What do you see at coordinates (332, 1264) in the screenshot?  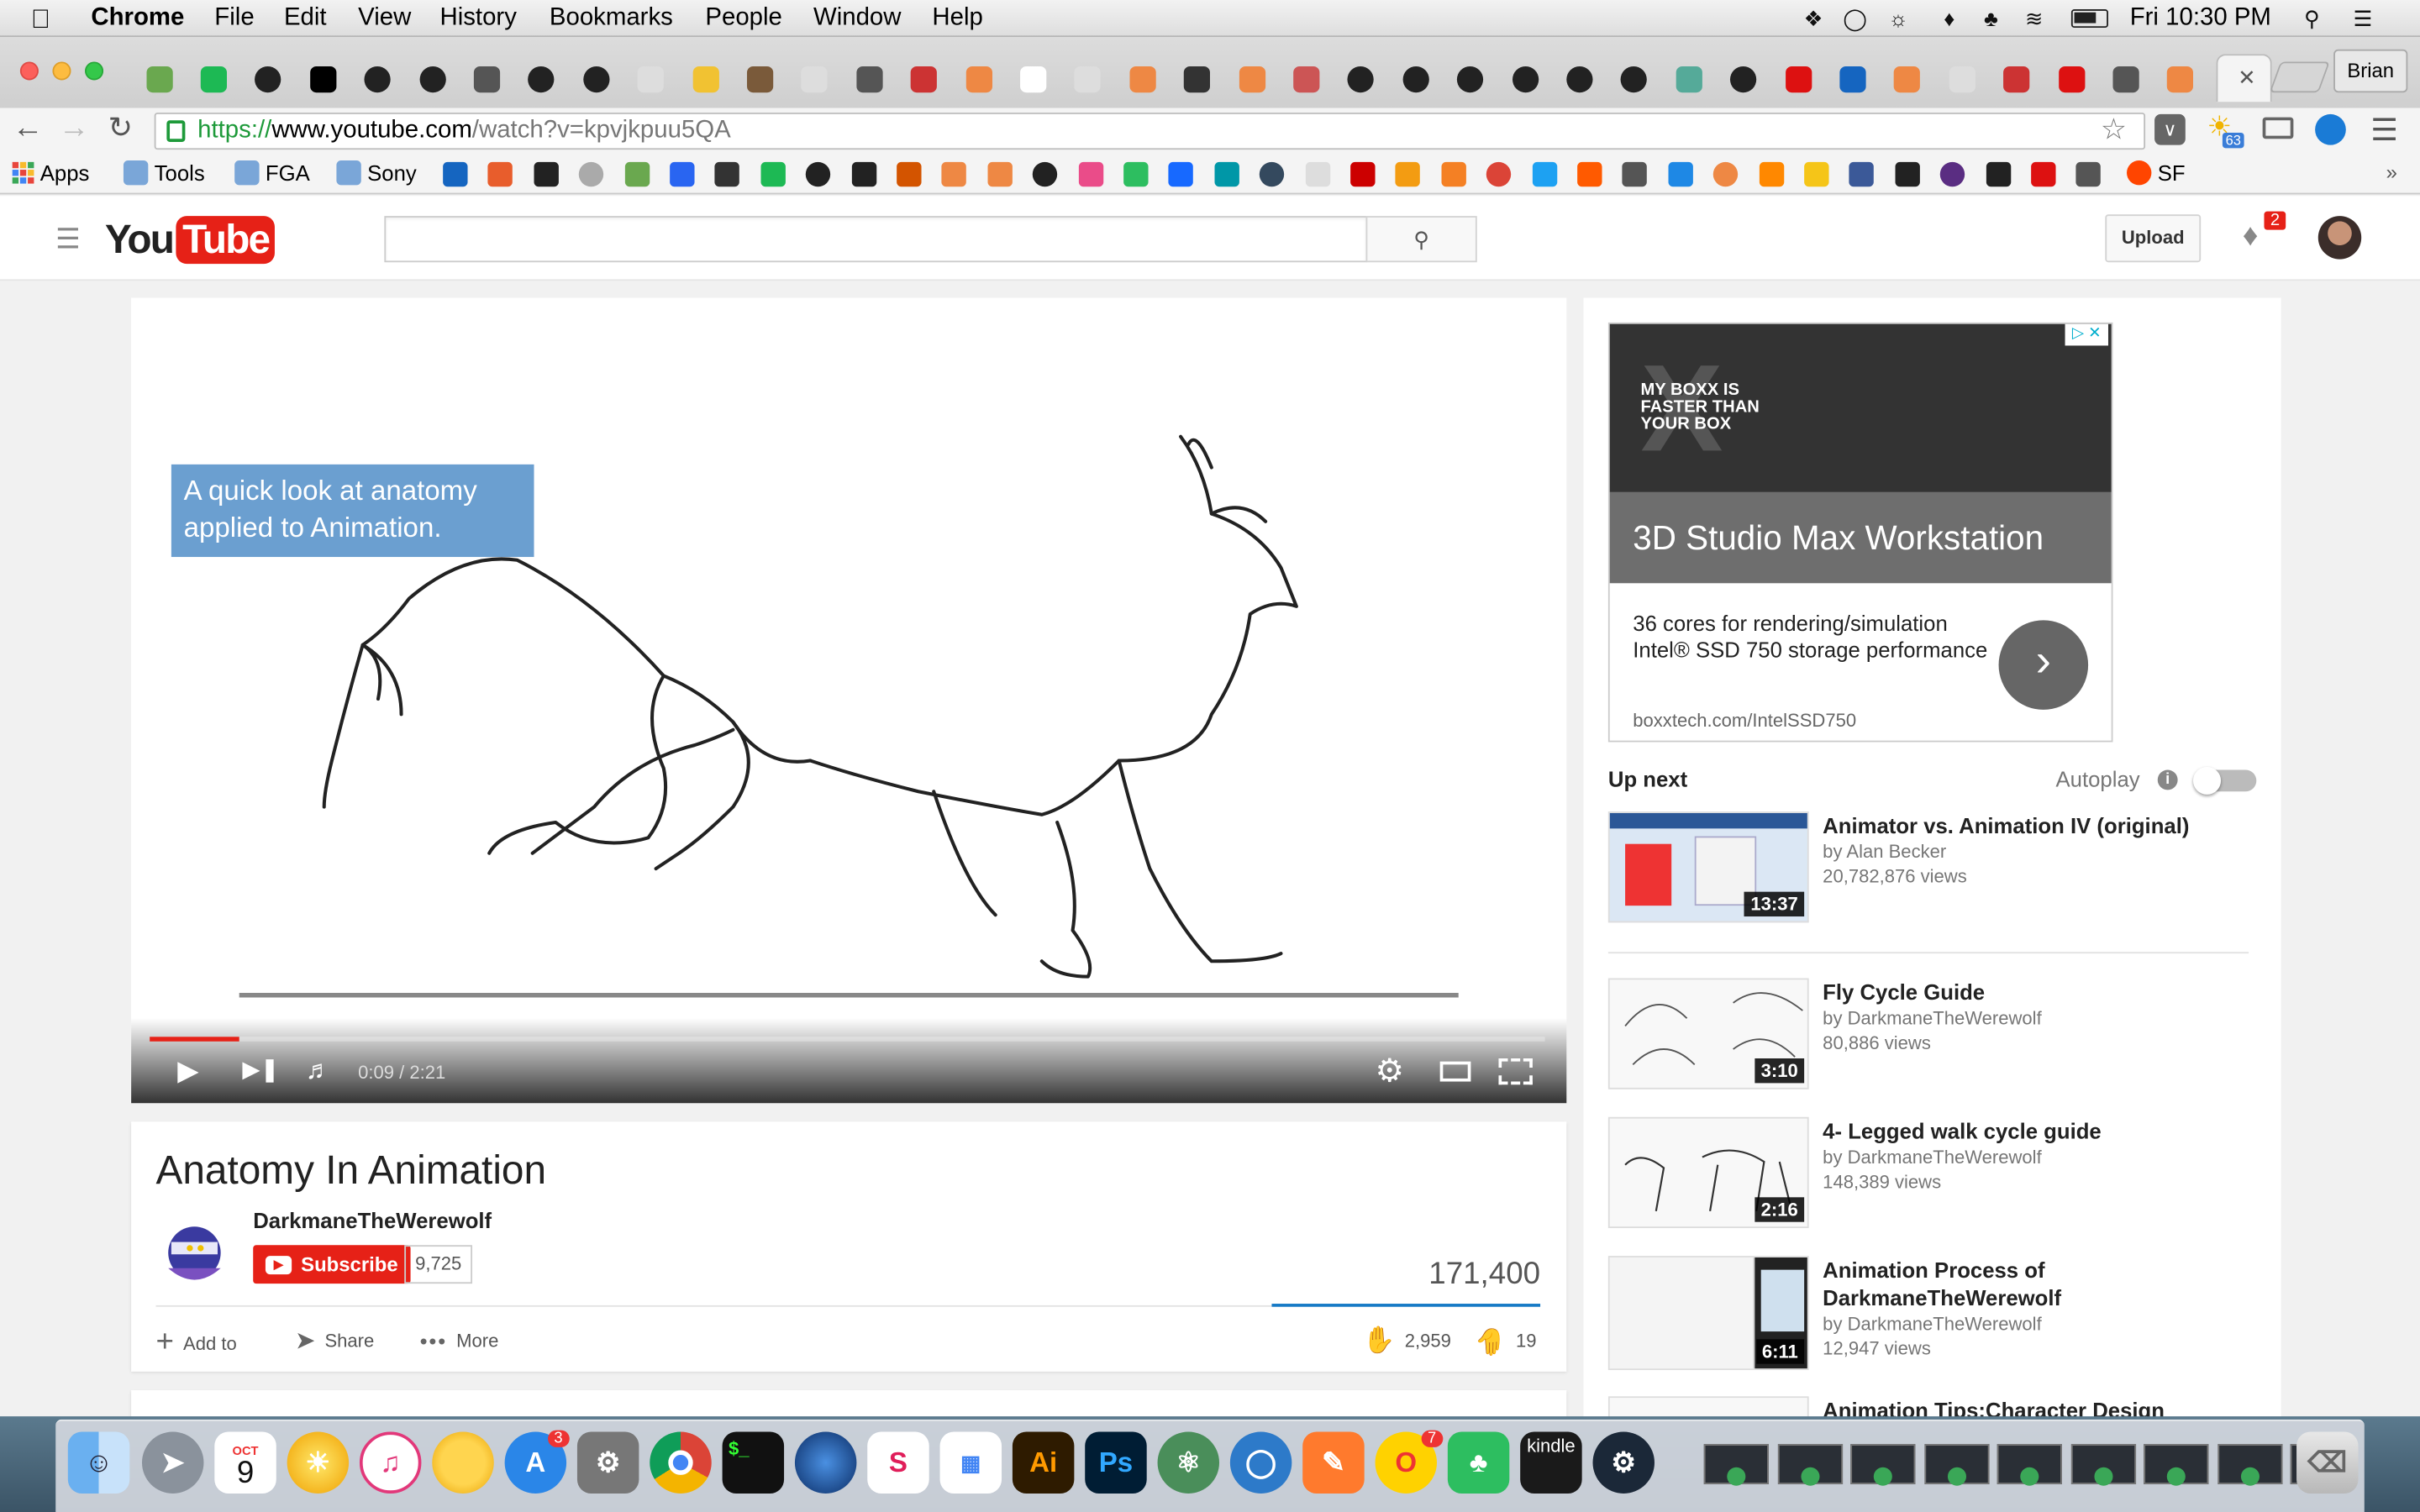 I see `subscribe-button: ▶ Subscribe` at bounding box center [332, 1264].